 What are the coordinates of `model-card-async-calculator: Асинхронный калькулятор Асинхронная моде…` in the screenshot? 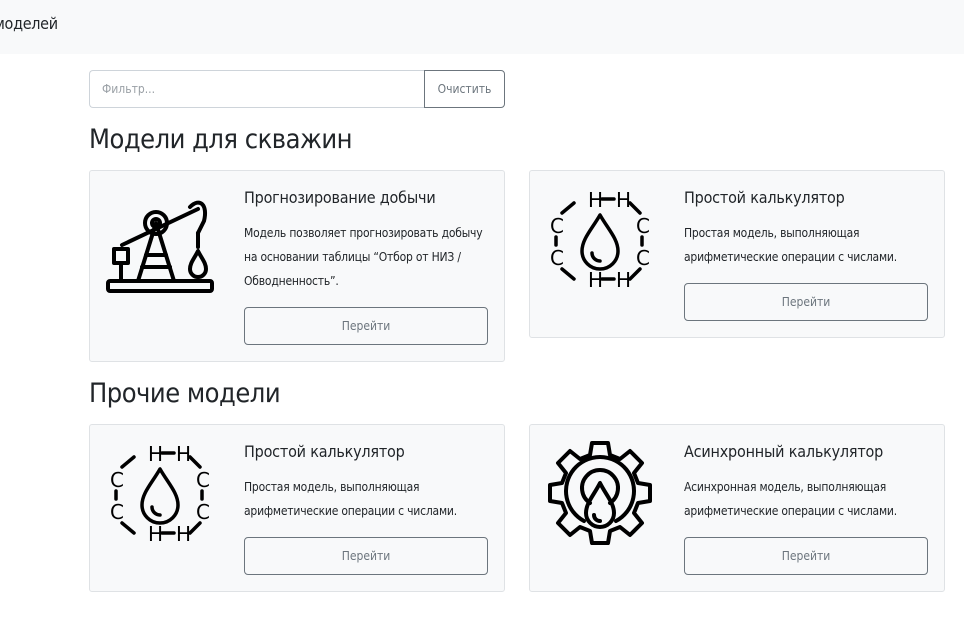 It's located at (737, 508).